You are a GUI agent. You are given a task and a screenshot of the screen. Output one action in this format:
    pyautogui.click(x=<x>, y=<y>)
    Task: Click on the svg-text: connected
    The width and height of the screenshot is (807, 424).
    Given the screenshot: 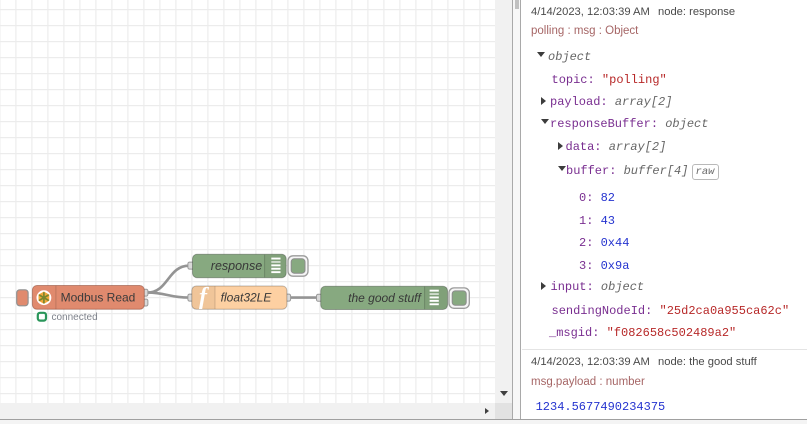 What is the action you would take?
    pyautogui.click(x=75, y=317)
    